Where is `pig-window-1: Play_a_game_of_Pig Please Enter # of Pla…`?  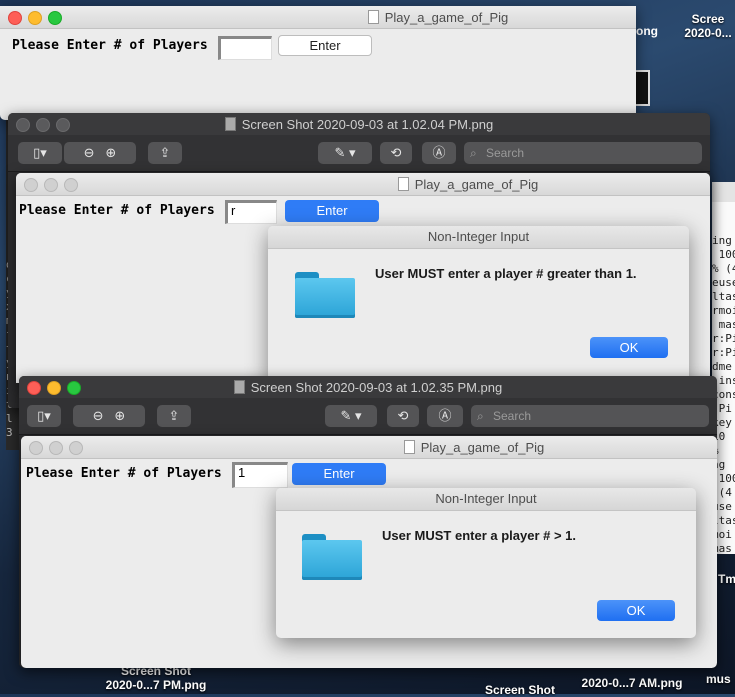
pig-window-1: Play_a_game_of_Pig Please Enter # of Pla… is located at coordinates (318, 63).